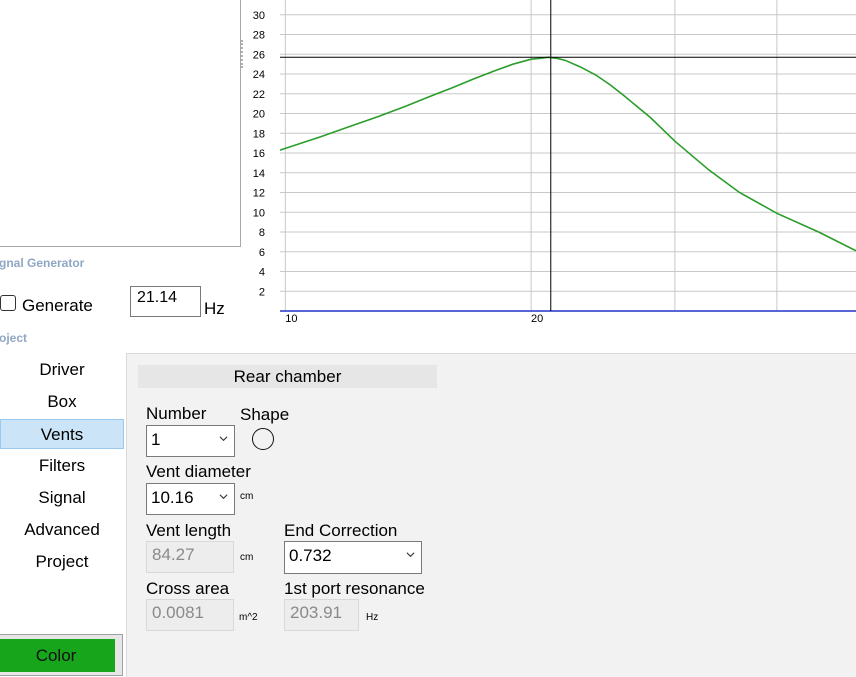 The image size is (856, 677). Describe the element at coordinates (259, 95) in the screenshot. I see `y-tick-label: 22` at that location.